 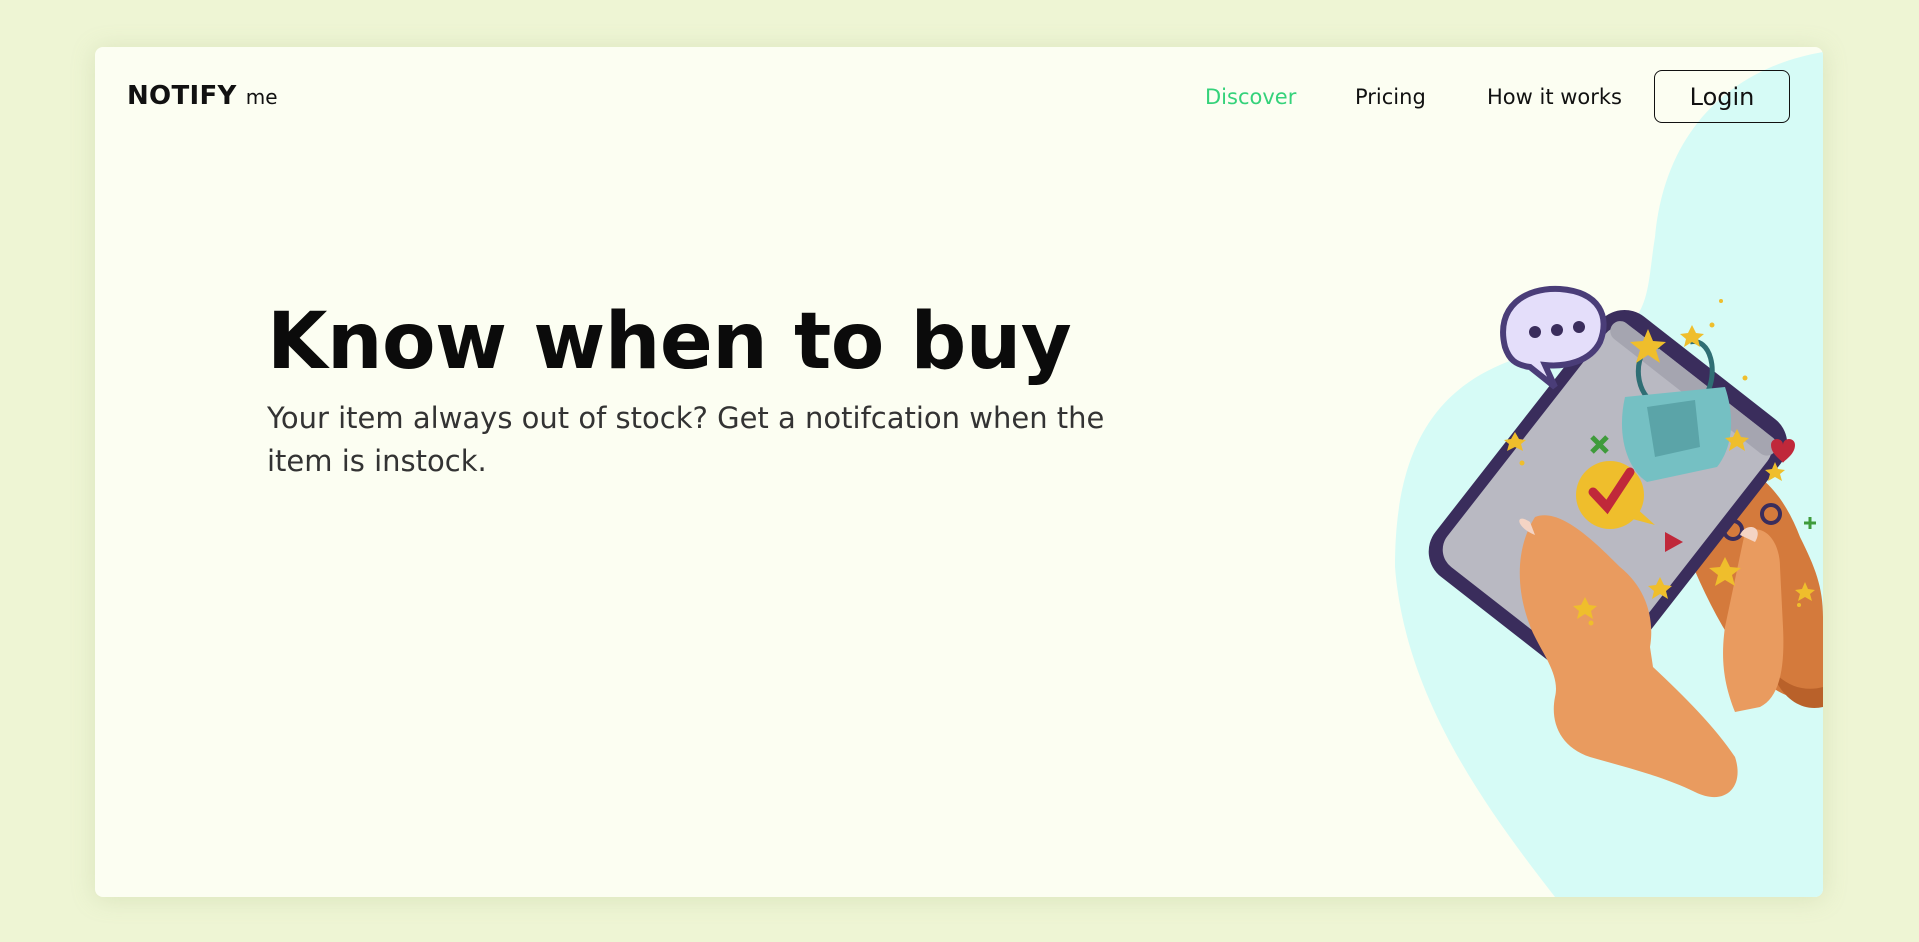 I want to click on brand-name: NOTIFY, so click(x=182, y=96).